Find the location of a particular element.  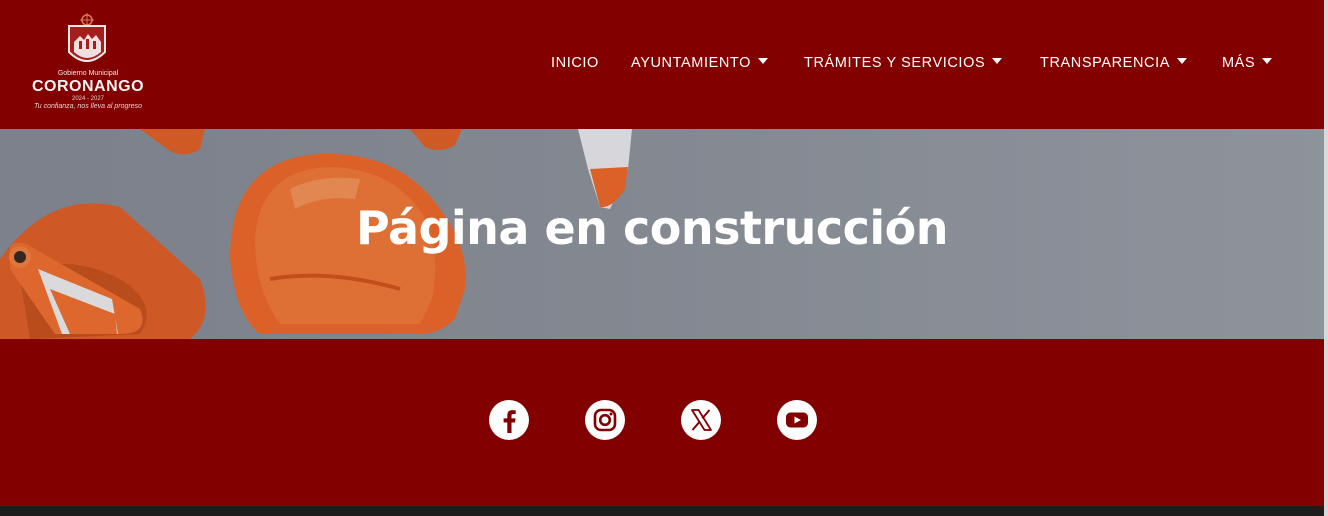

nav-item-transparencia: TRANSPARENCIA is located at coordinates (1113, 63).